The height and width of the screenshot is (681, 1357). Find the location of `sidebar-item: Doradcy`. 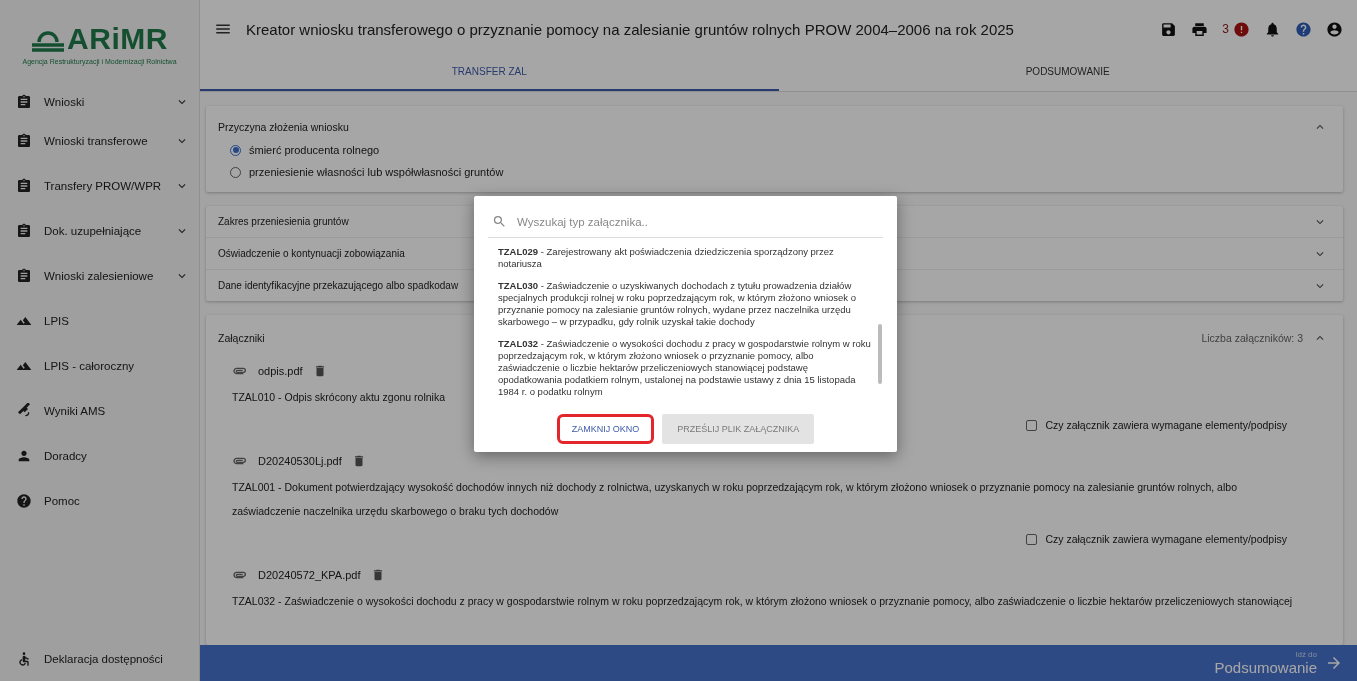

sidebar-item: Doradcy is located at coordinates (99, 455).